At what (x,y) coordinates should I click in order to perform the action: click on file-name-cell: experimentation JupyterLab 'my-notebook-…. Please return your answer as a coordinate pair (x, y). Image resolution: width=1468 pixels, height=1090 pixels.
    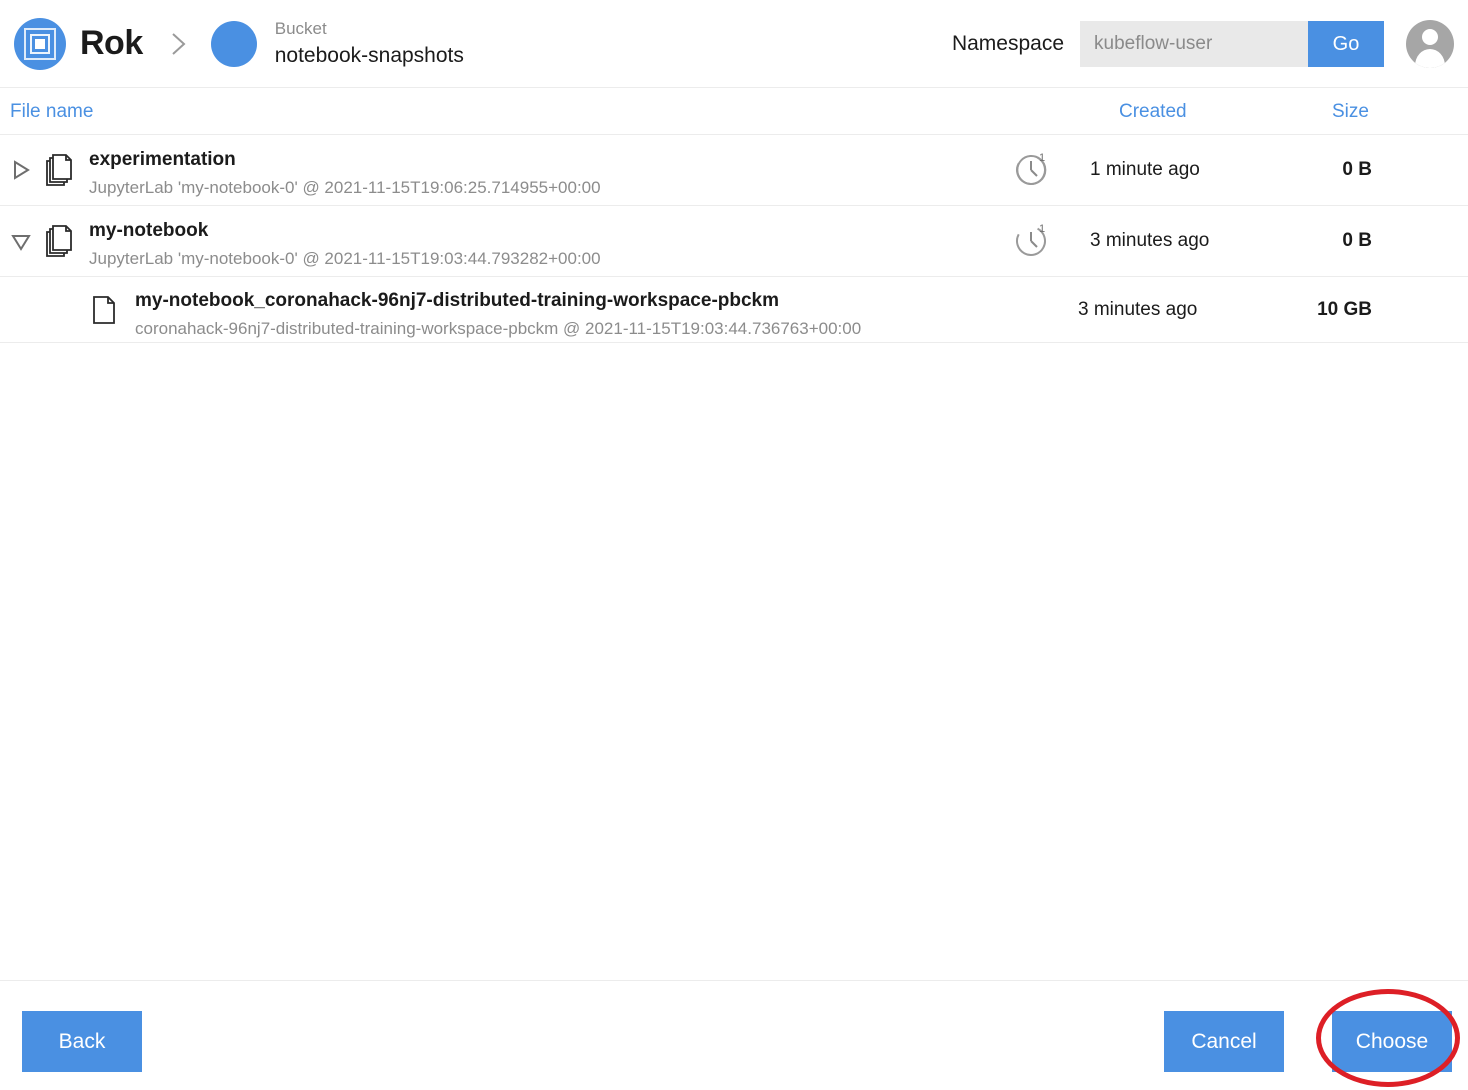
    Looking at the image, I should click on (345, 173).